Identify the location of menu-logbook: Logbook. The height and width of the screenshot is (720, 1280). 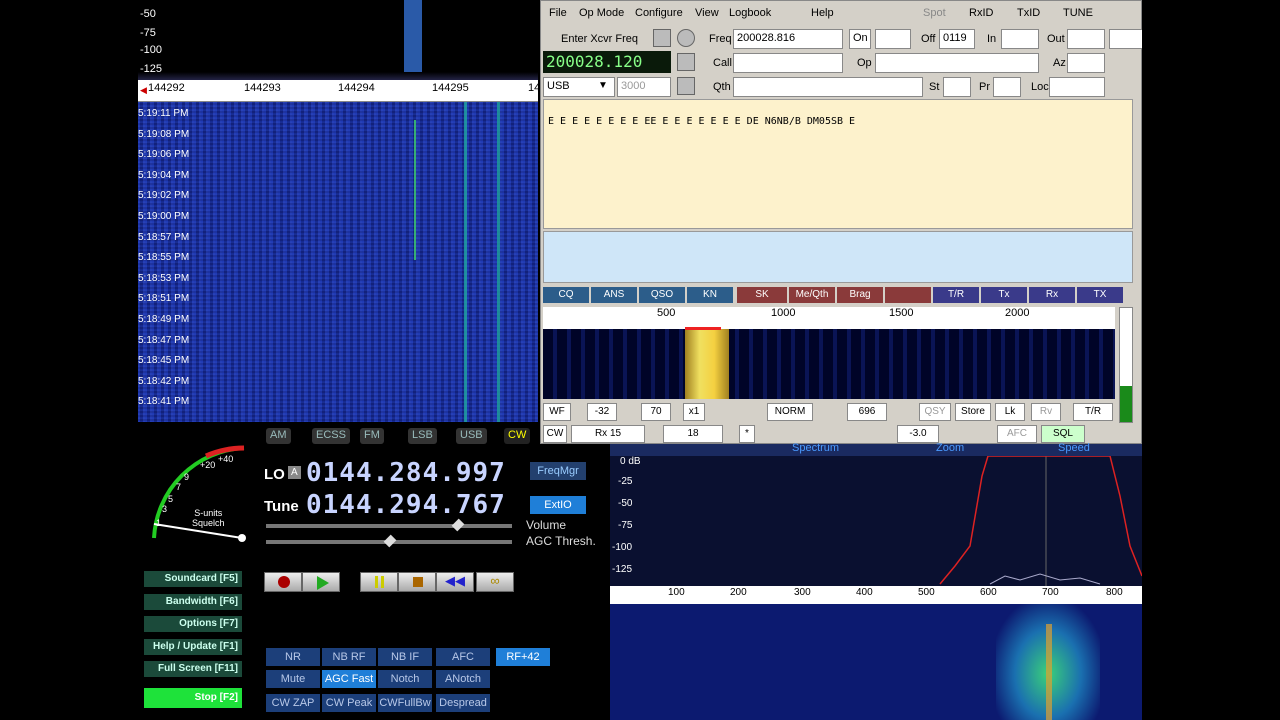
(750, 13).